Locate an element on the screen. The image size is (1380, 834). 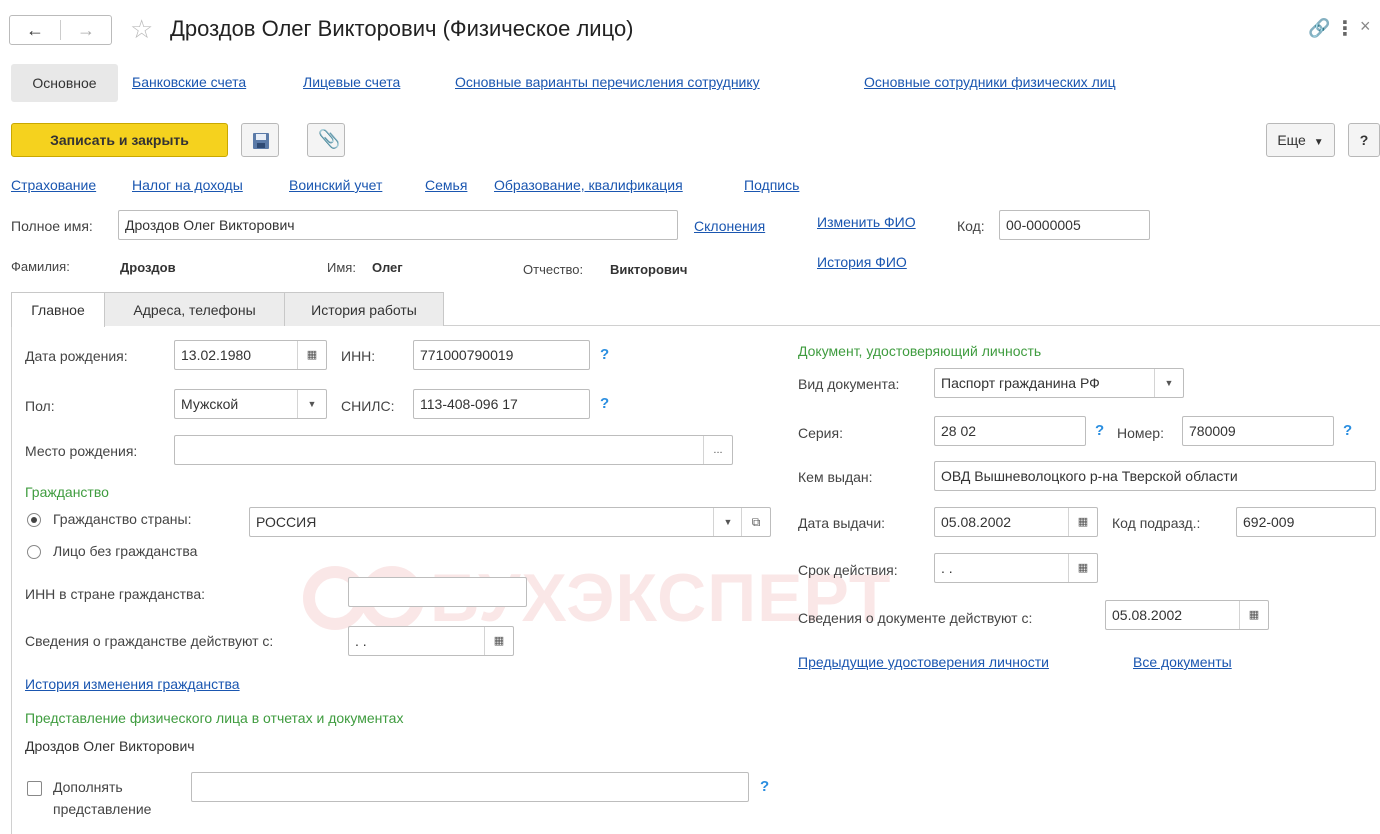
doc-from-value: 05.08.2002 is located at coordinates (1147, 615).